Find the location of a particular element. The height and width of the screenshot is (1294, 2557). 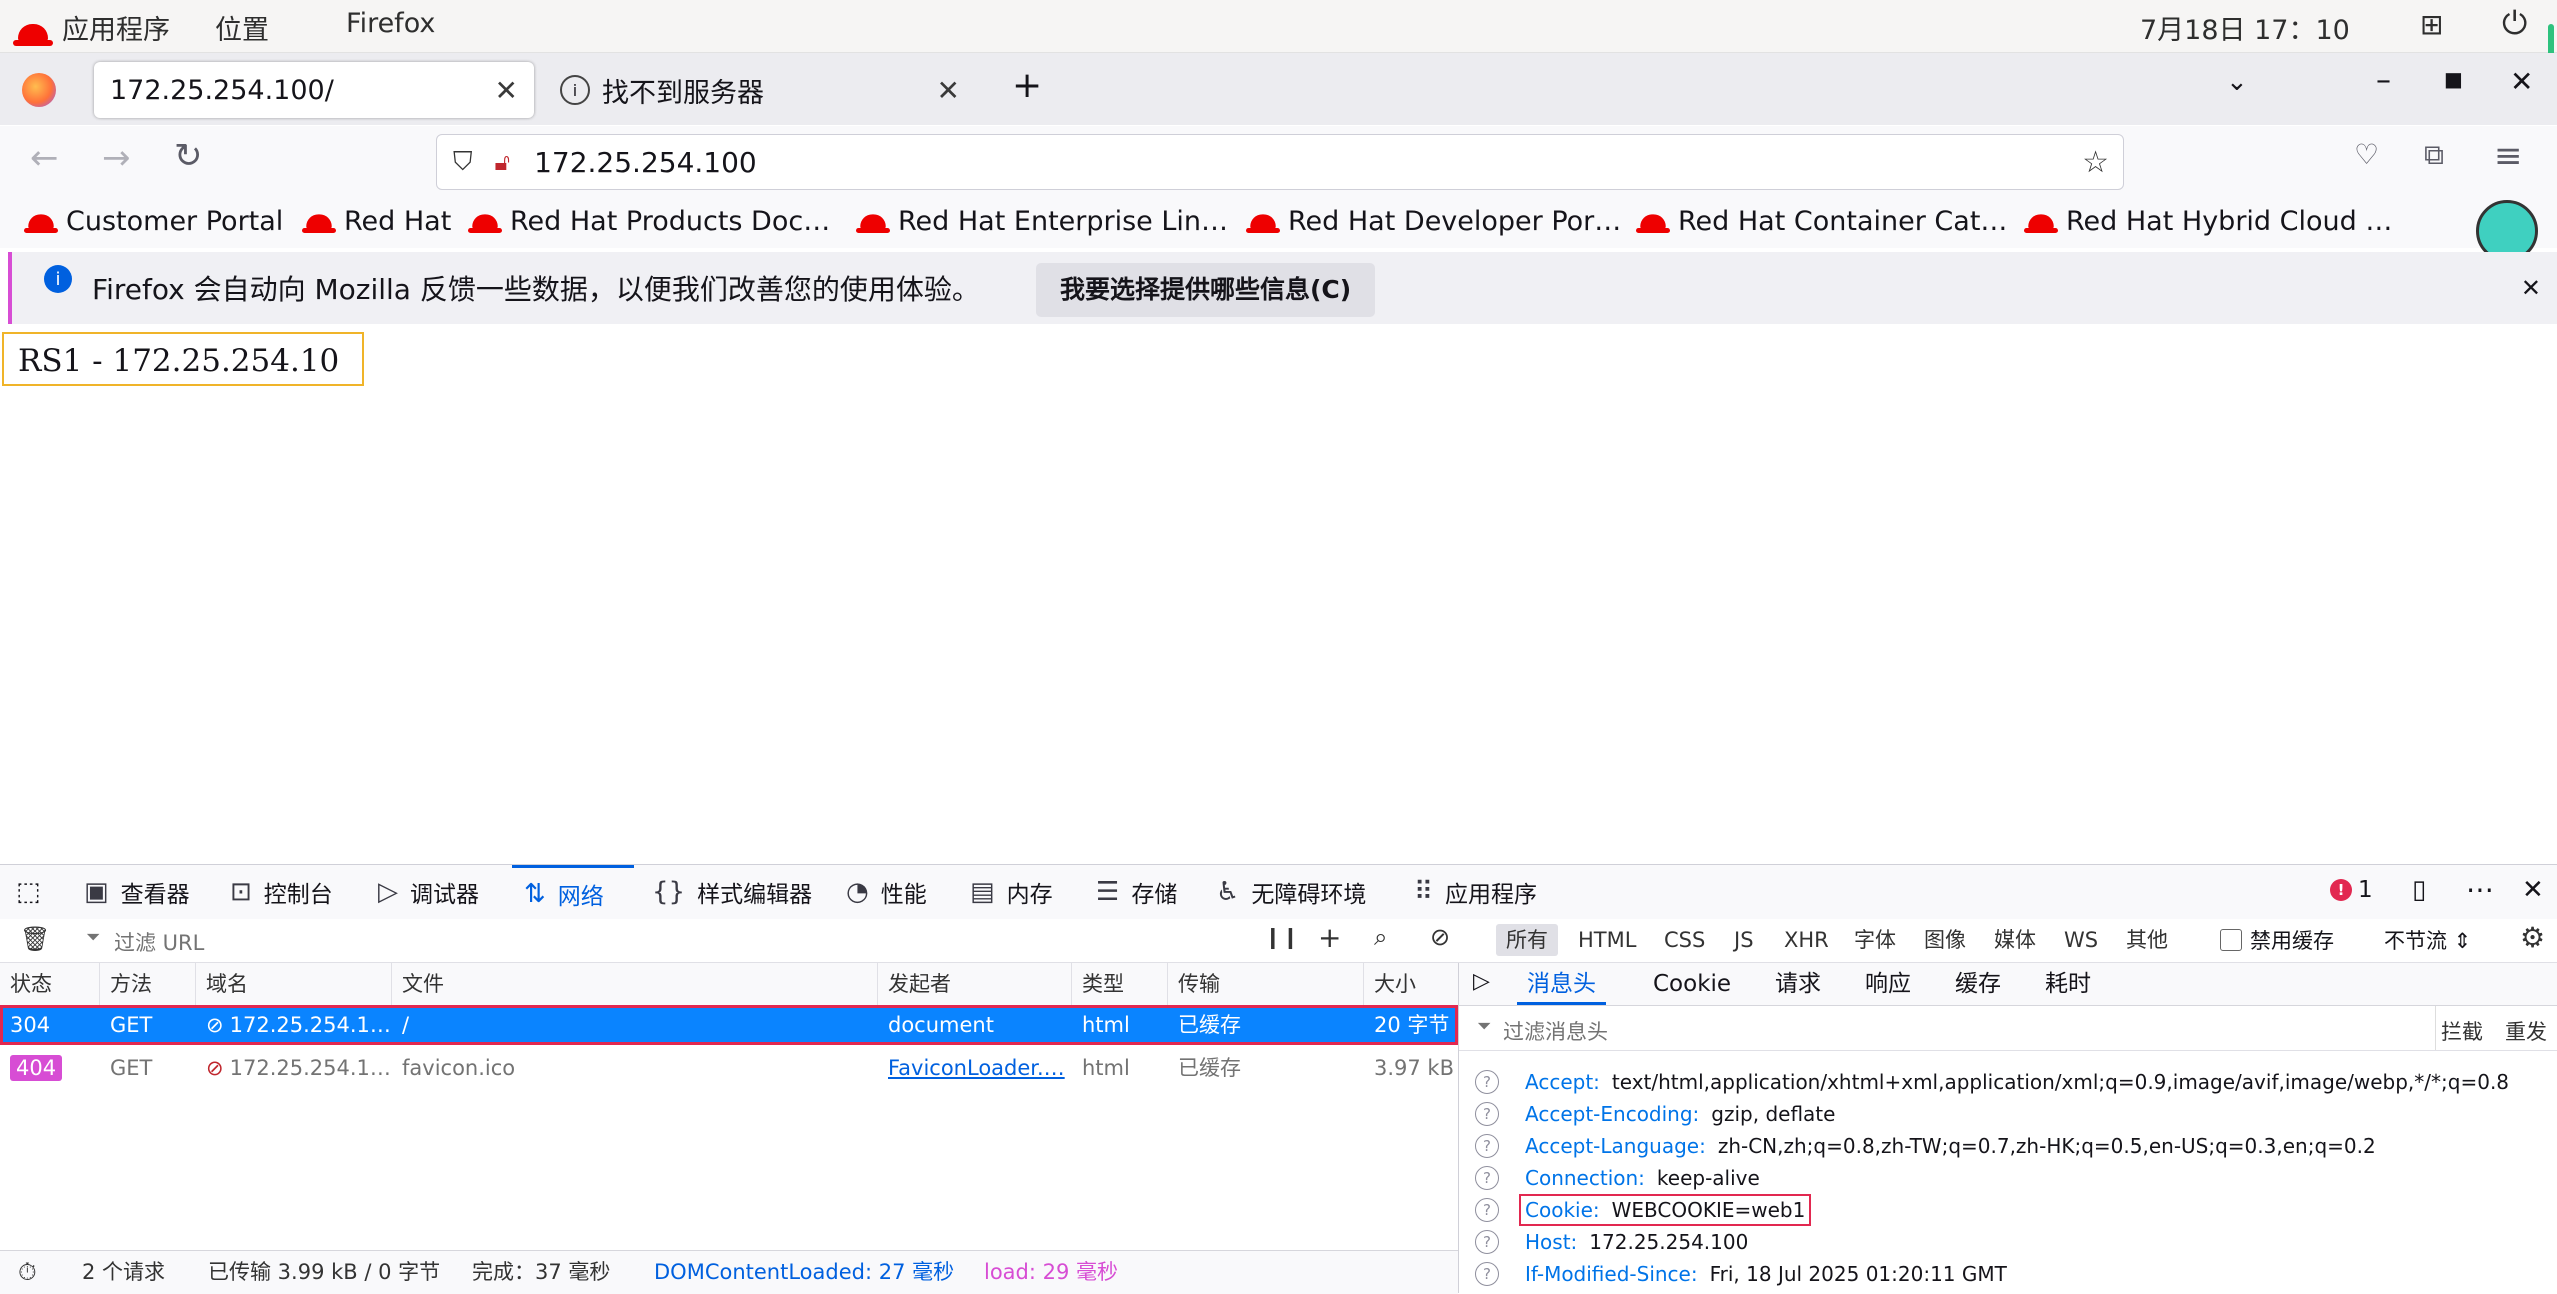

bookmark-item: Customer Portal is located at coordinates (153, 221).